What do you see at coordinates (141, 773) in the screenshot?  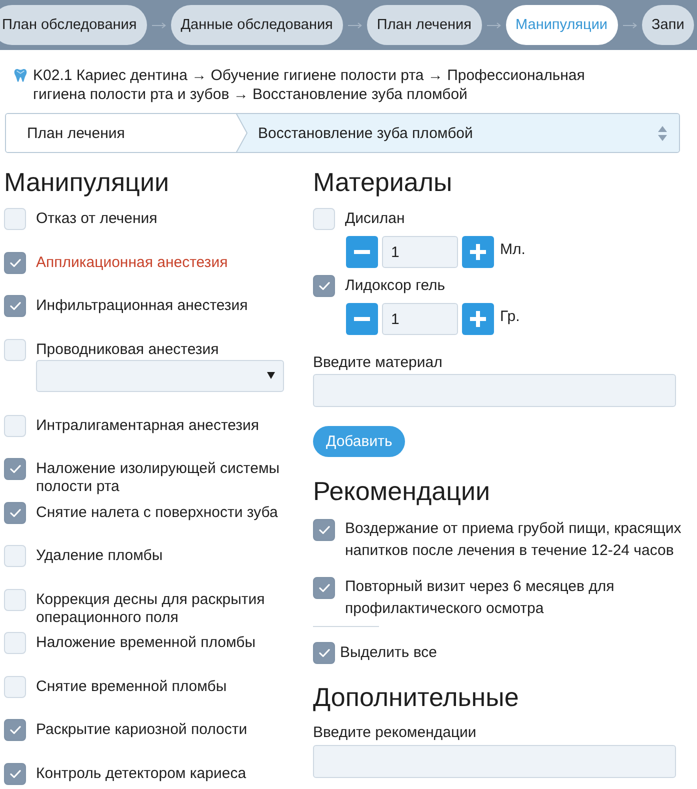 I see `manipulation-label: Контроль детектором кариеса` at bounding box center [141, 773].